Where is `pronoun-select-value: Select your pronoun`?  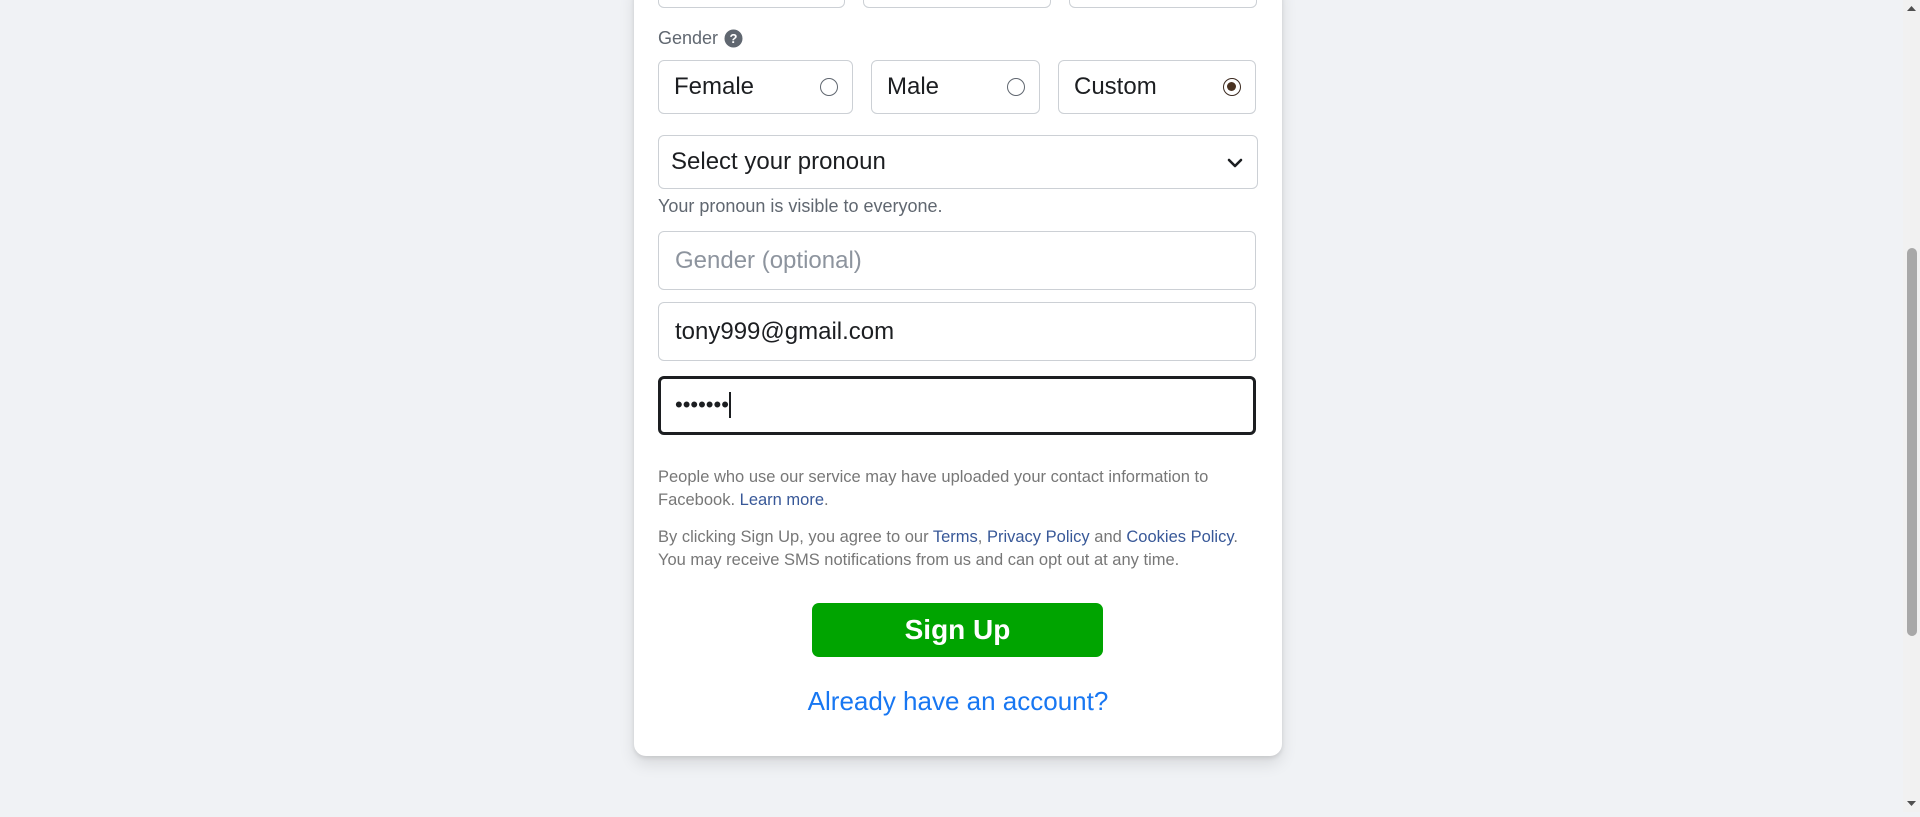 pronoun-select-value: Select your pronoun is located at coordinates (778, 161).